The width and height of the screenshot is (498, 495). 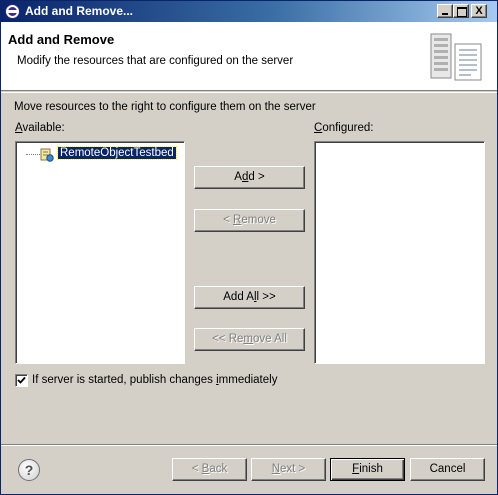 I want to click on divider, so click(x=249, y=92).